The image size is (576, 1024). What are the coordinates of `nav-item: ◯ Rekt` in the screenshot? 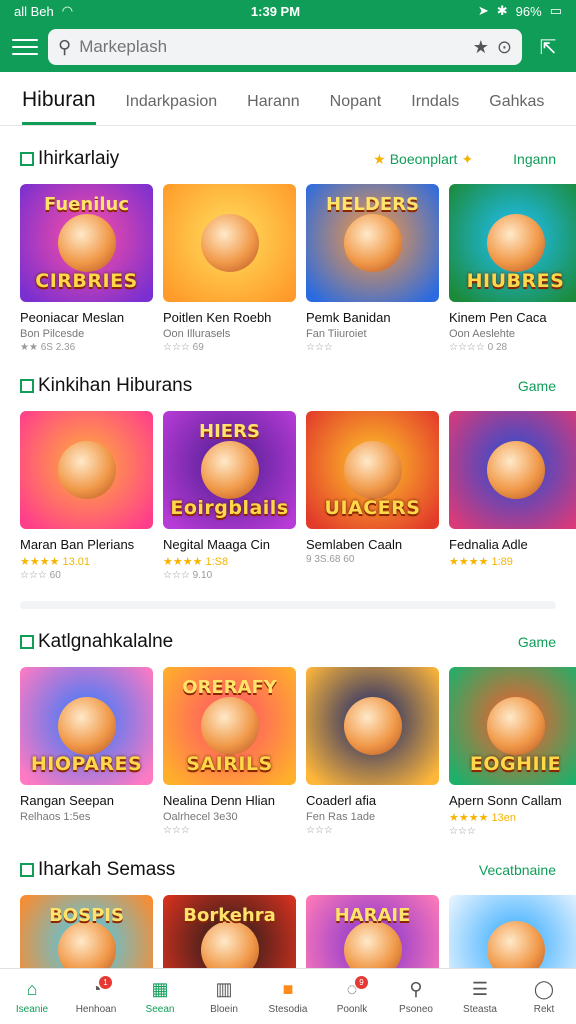 It's located at (544, 997).